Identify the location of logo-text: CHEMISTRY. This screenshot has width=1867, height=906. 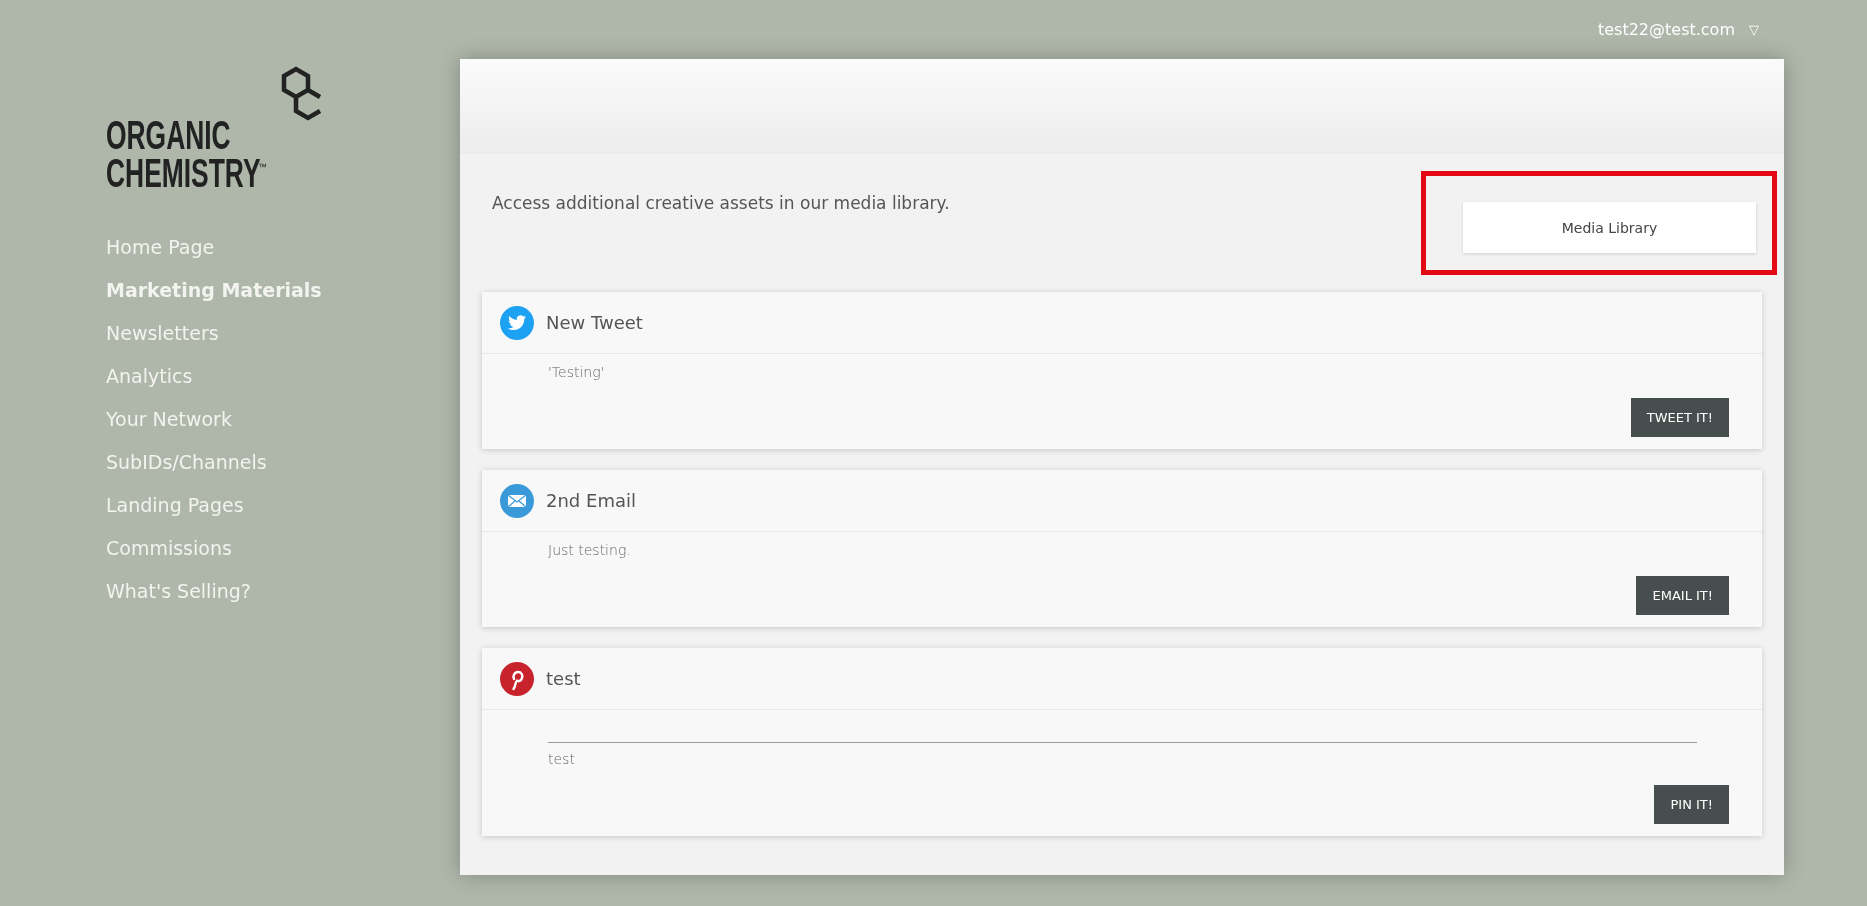
(183, 173).